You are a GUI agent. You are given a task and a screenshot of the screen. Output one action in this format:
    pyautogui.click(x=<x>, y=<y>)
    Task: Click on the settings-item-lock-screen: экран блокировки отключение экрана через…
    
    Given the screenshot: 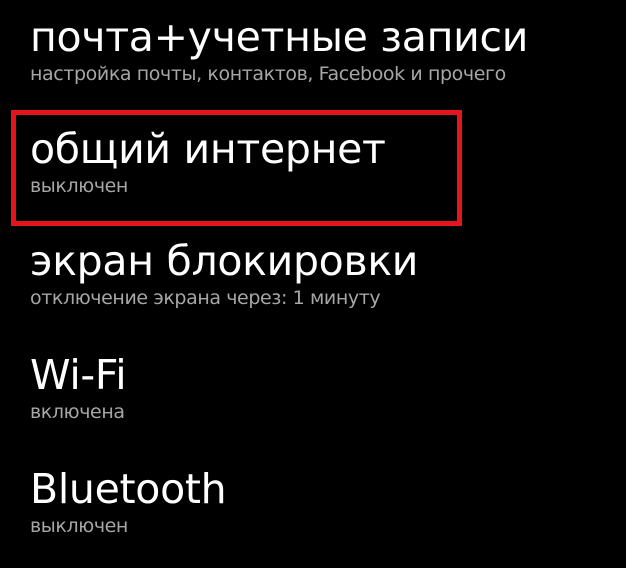 What is the action you would take?
    pyautogui.click(x=325, y=273)
    